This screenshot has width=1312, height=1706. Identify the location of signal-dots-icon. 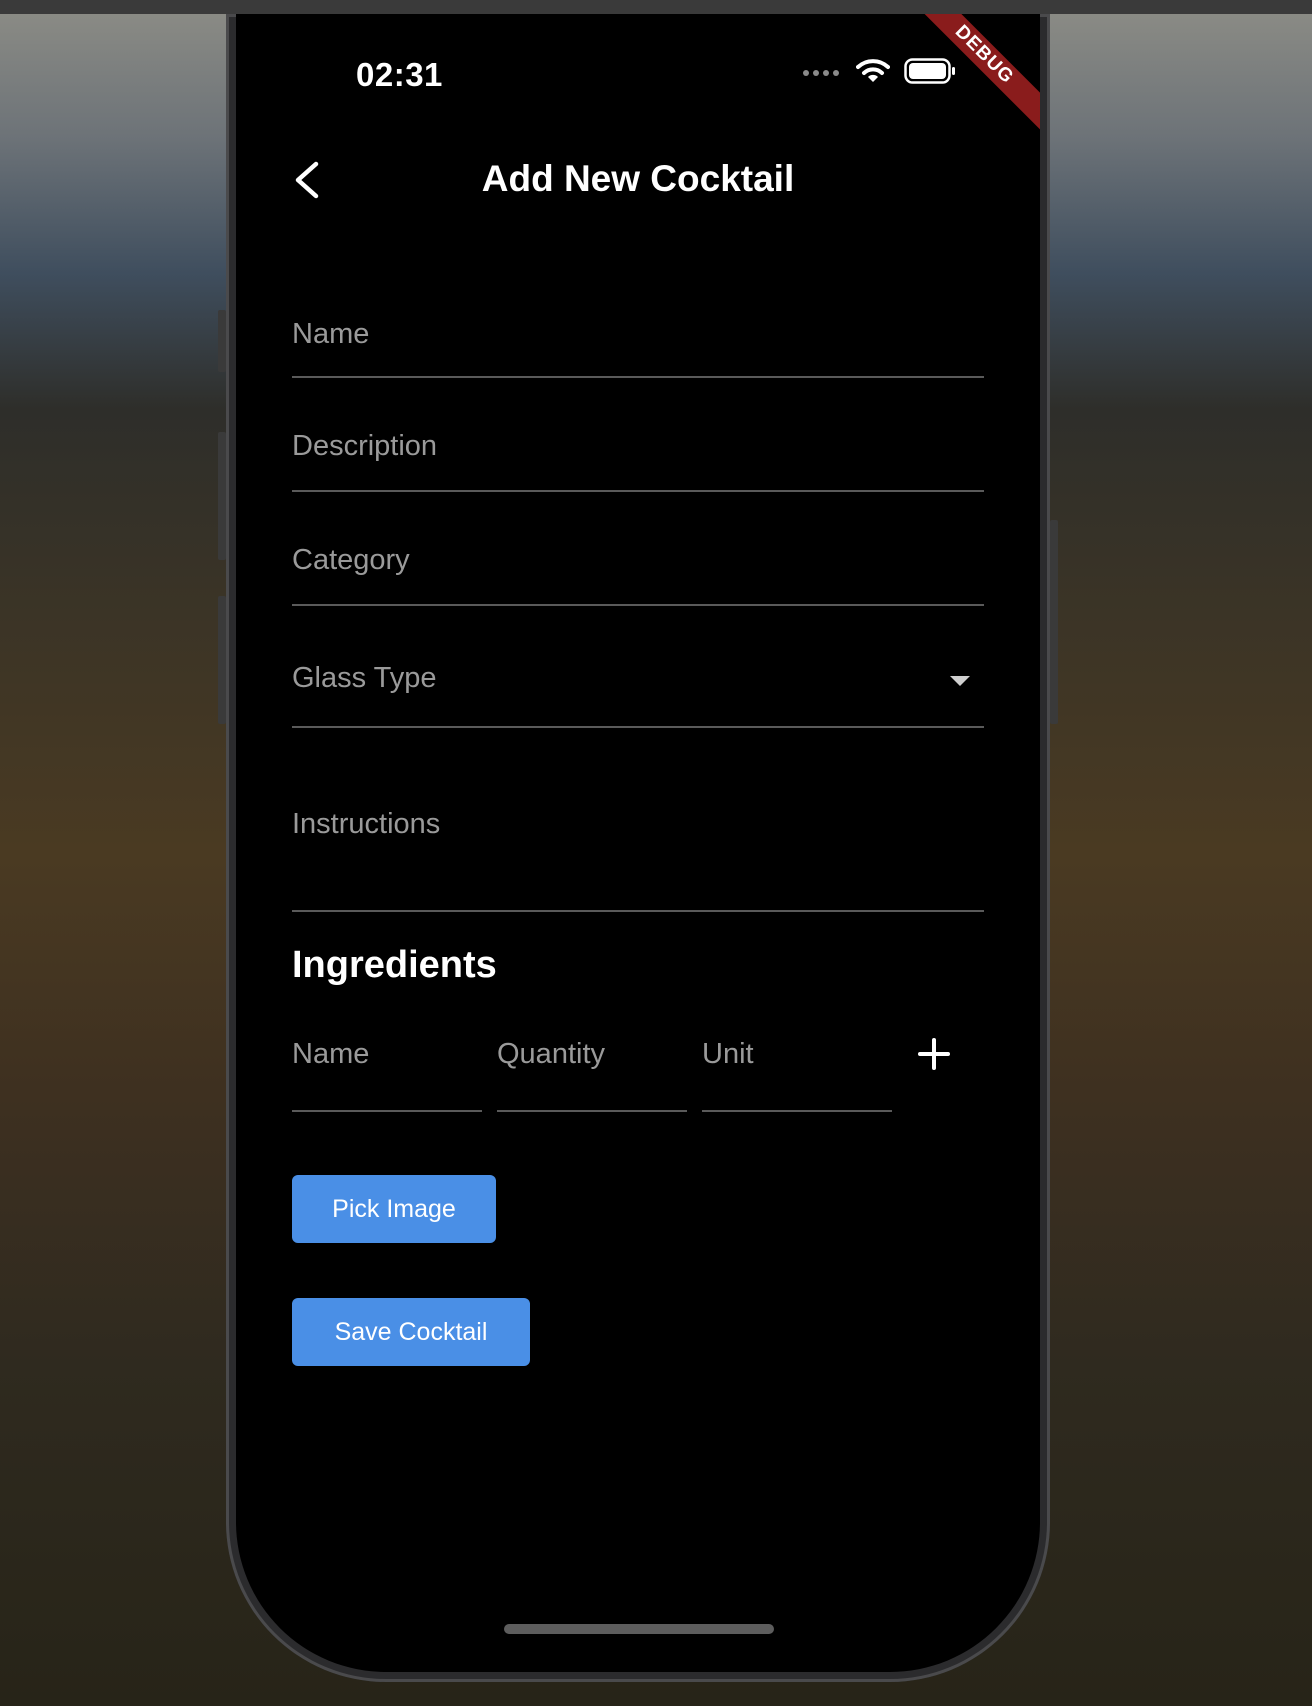
(822, 74).